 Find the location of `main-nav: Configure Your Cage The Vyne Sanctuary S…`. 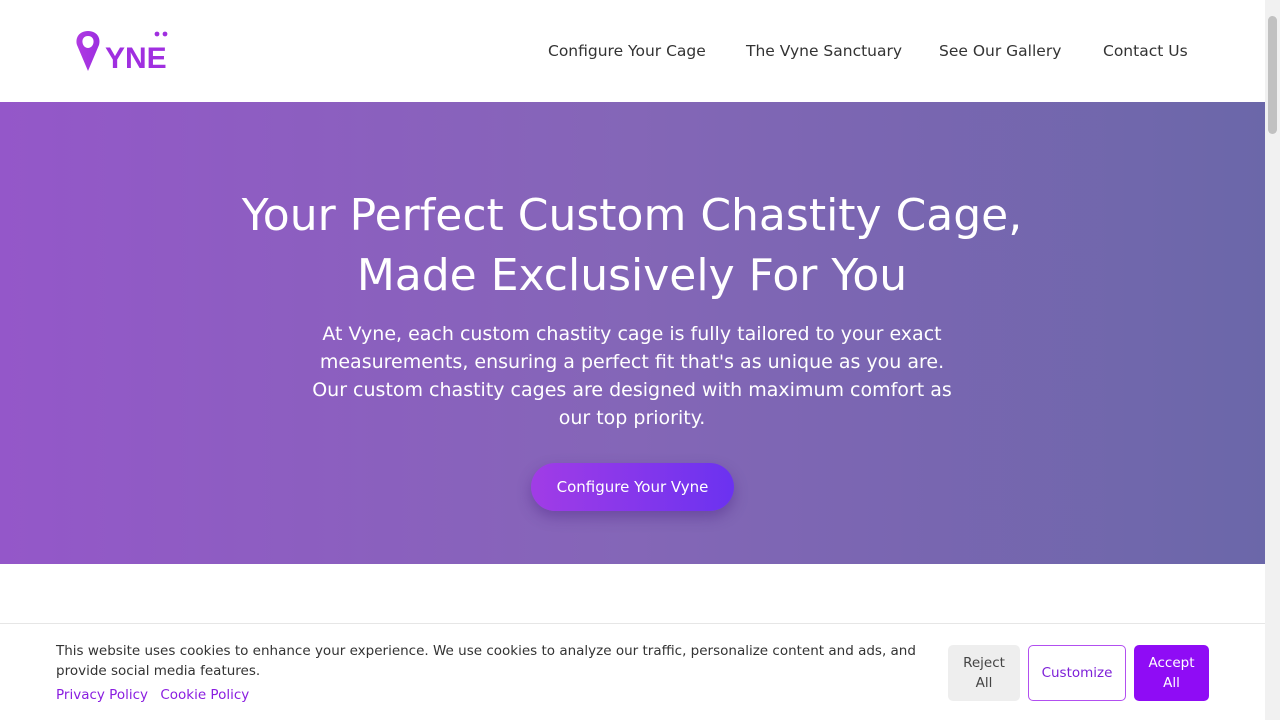

main-nav: Configure Your Cage The Vyne Sanctuary S… is located at coordinates (632, 51).